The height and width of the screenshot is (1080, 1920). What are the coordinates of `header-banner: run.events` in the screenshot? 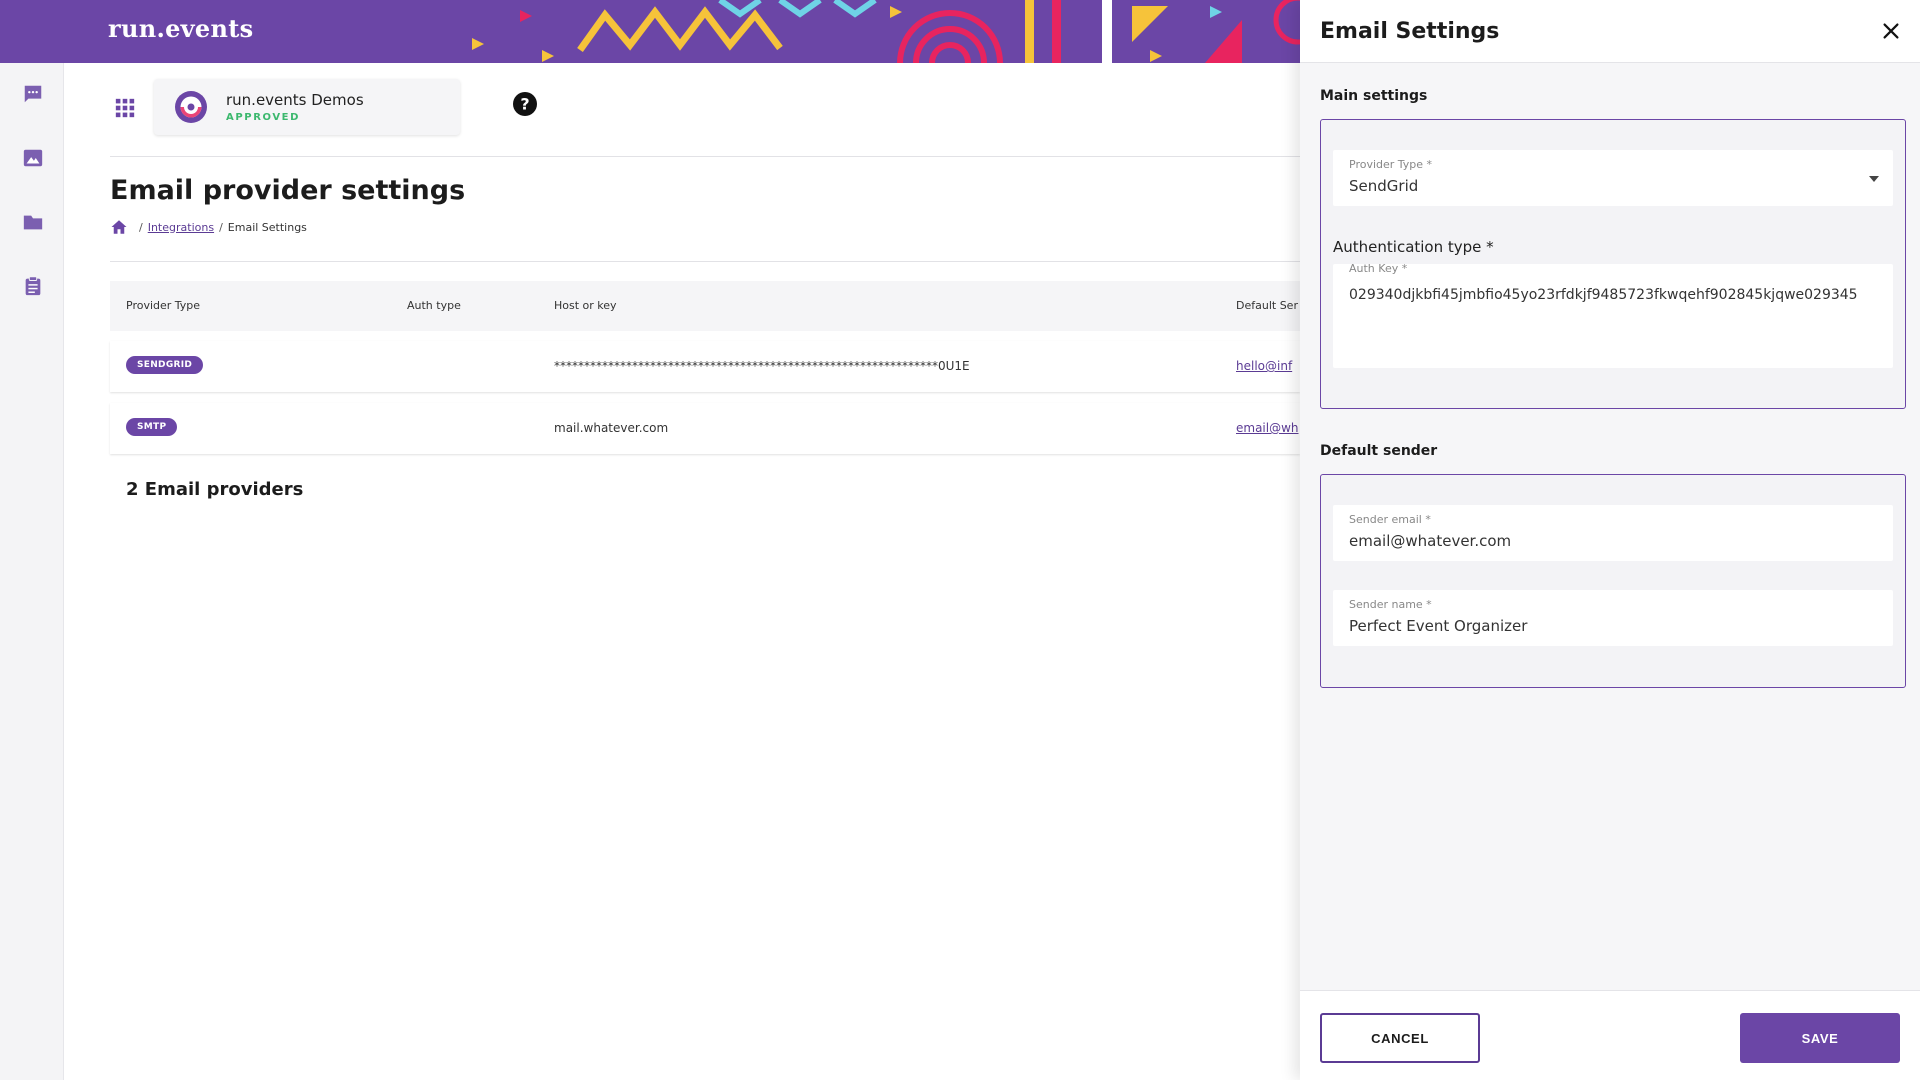 It's located at (650, 31).